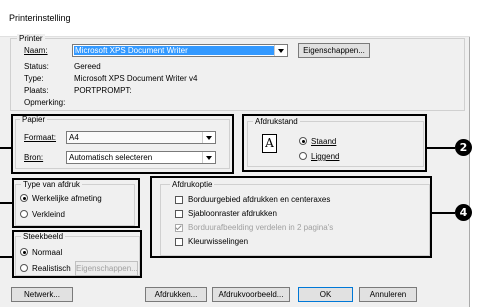 The width and height of the screenshot is (477, 307). I want to click on status-value: Gereed, so click(87, 66).